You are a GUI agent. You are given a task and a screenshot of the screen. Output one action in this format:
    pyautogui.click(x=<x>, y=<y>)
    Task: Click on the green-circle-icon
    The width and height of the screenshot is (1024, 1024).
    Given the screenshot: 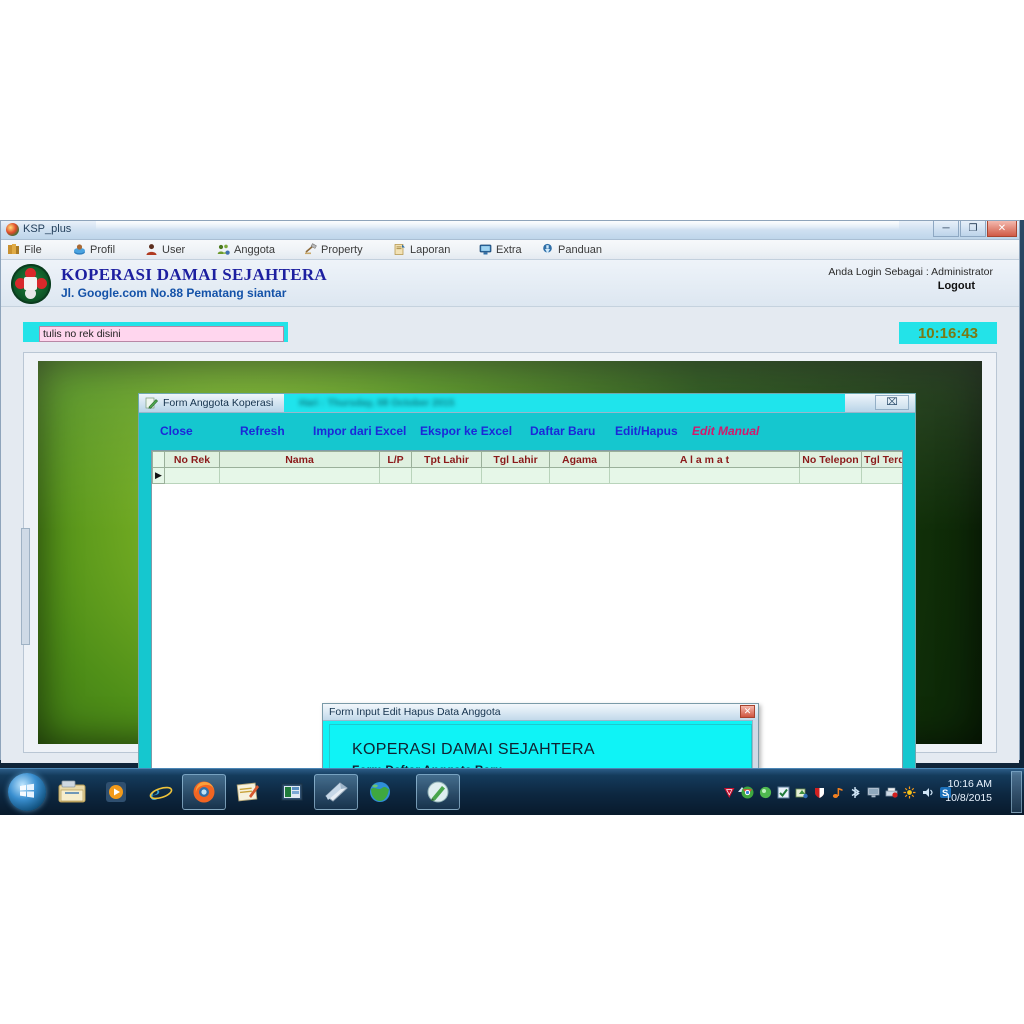 What is the action you would take?
    pyautogui.click(x=765, y=792)
    